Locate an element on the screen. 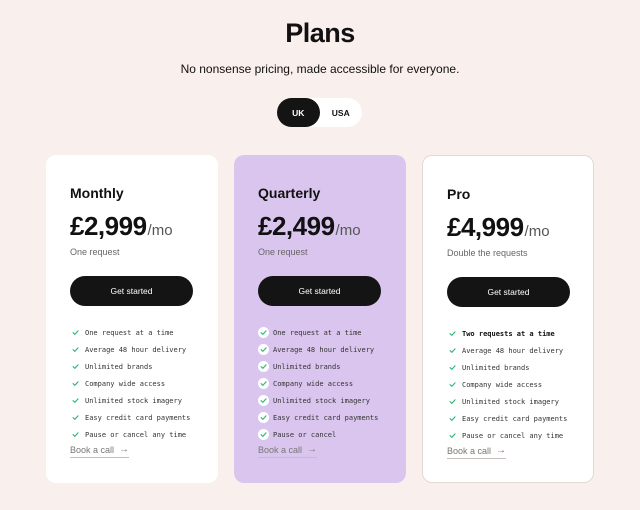  region-toggle: UK USA is located at coordinates (319, 112).